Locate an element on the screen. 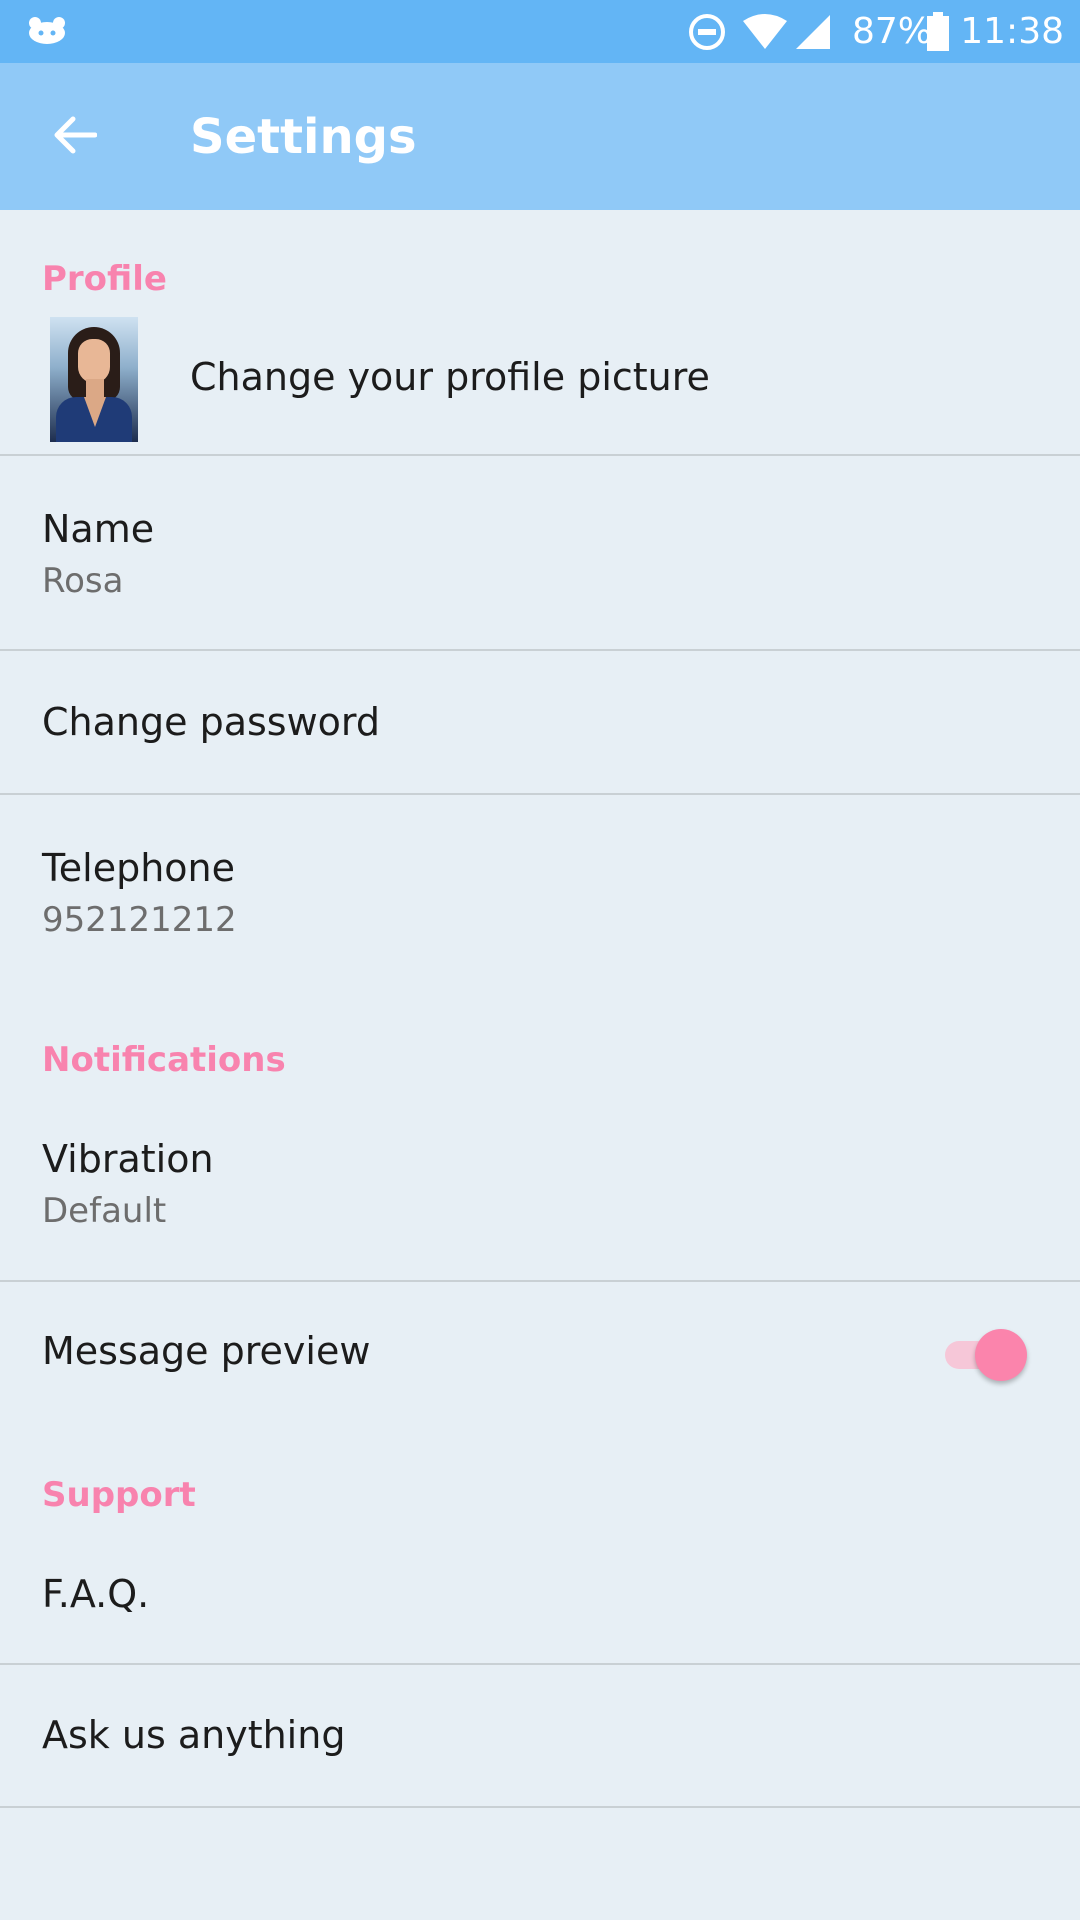 The image size is (1080, 1920). app-notification-icon is located at coordinates (47, 33).